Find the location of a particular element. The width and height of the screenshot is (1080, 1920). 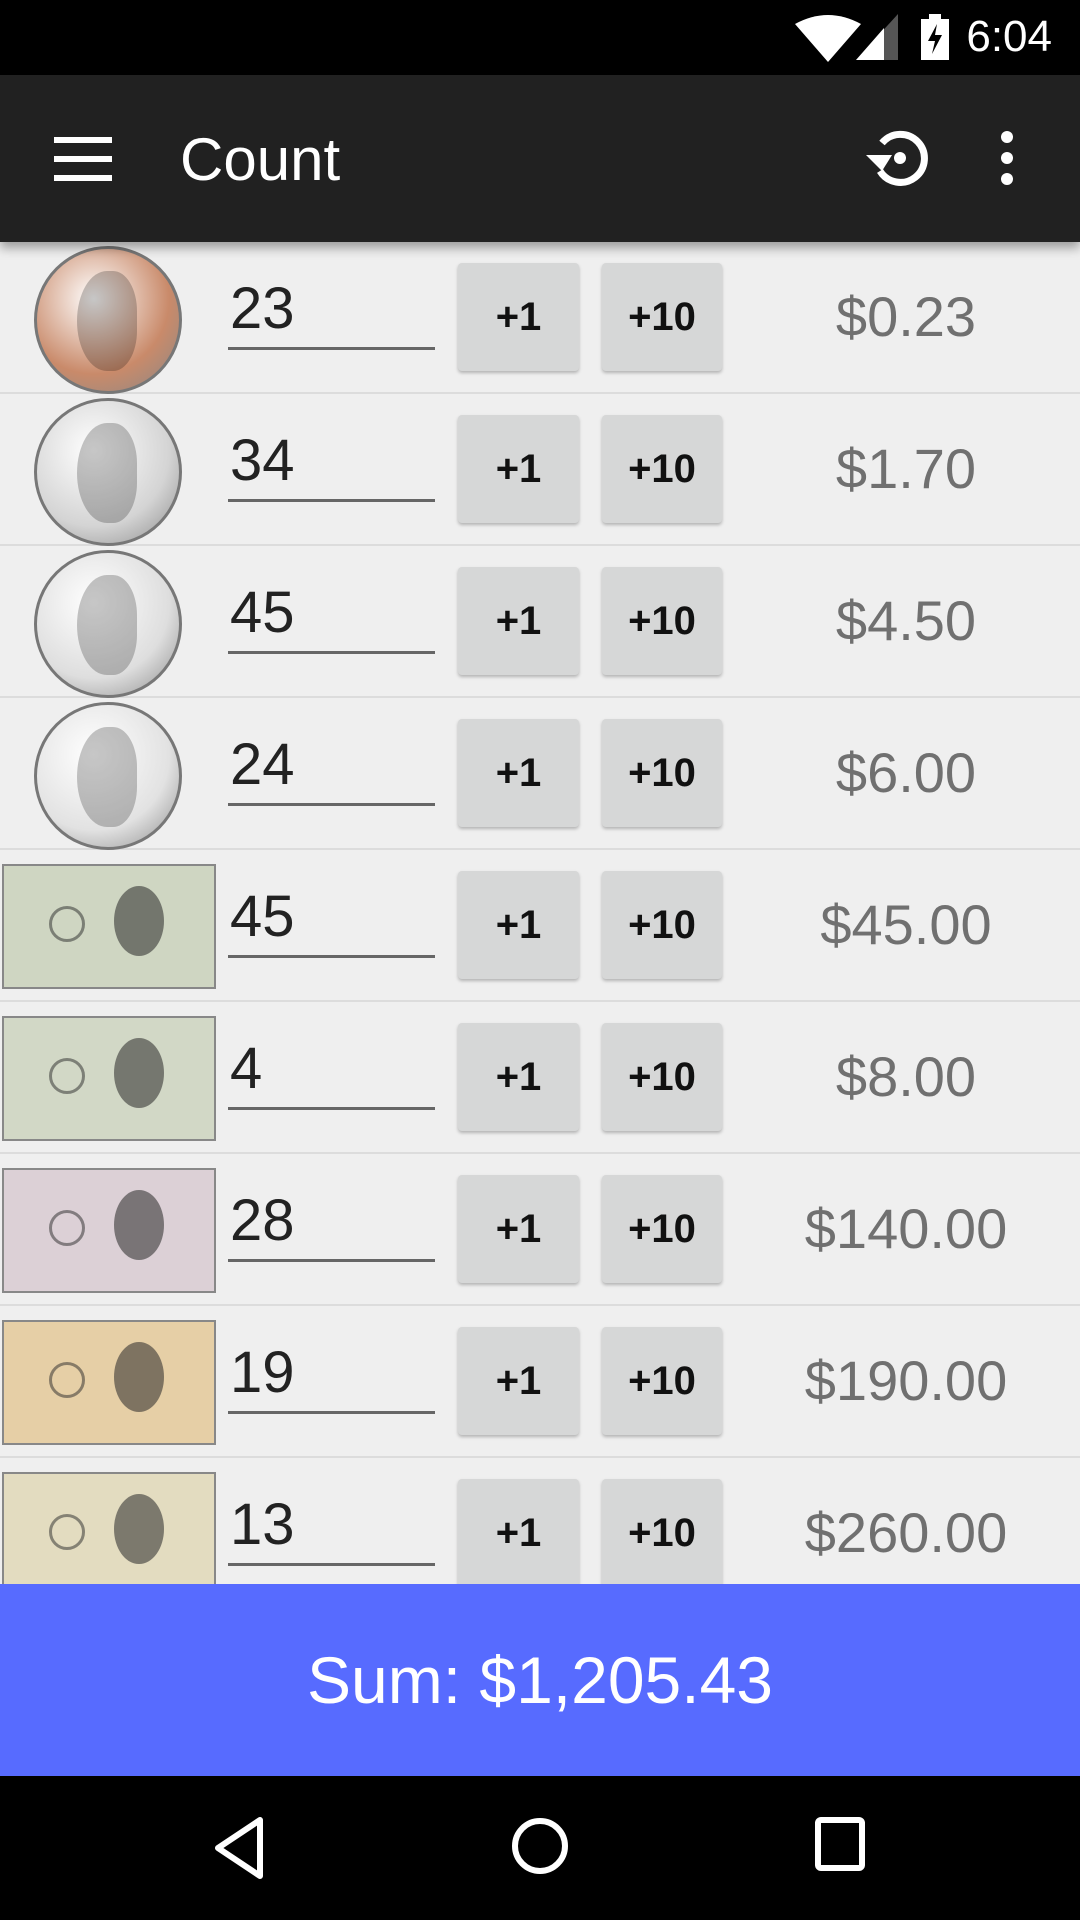

navigation-bar is located at coordinates (540, 1848).